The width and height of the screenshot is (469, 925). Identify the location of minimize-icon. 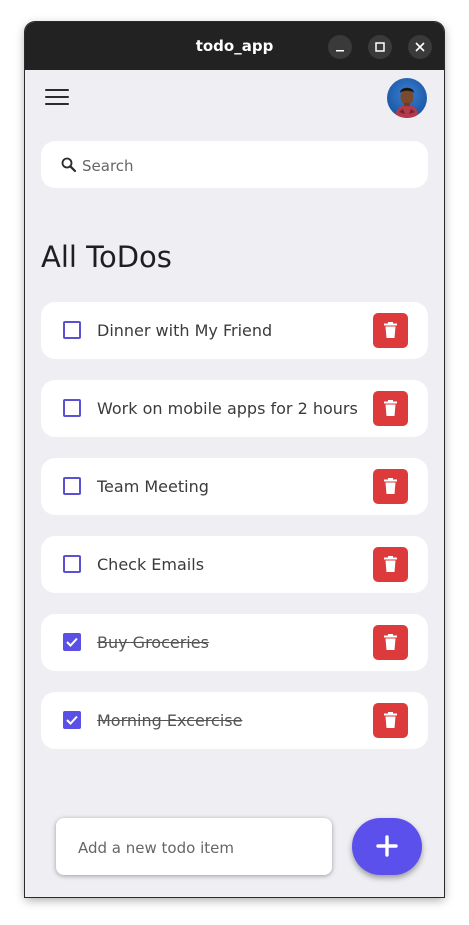
(340, 51).